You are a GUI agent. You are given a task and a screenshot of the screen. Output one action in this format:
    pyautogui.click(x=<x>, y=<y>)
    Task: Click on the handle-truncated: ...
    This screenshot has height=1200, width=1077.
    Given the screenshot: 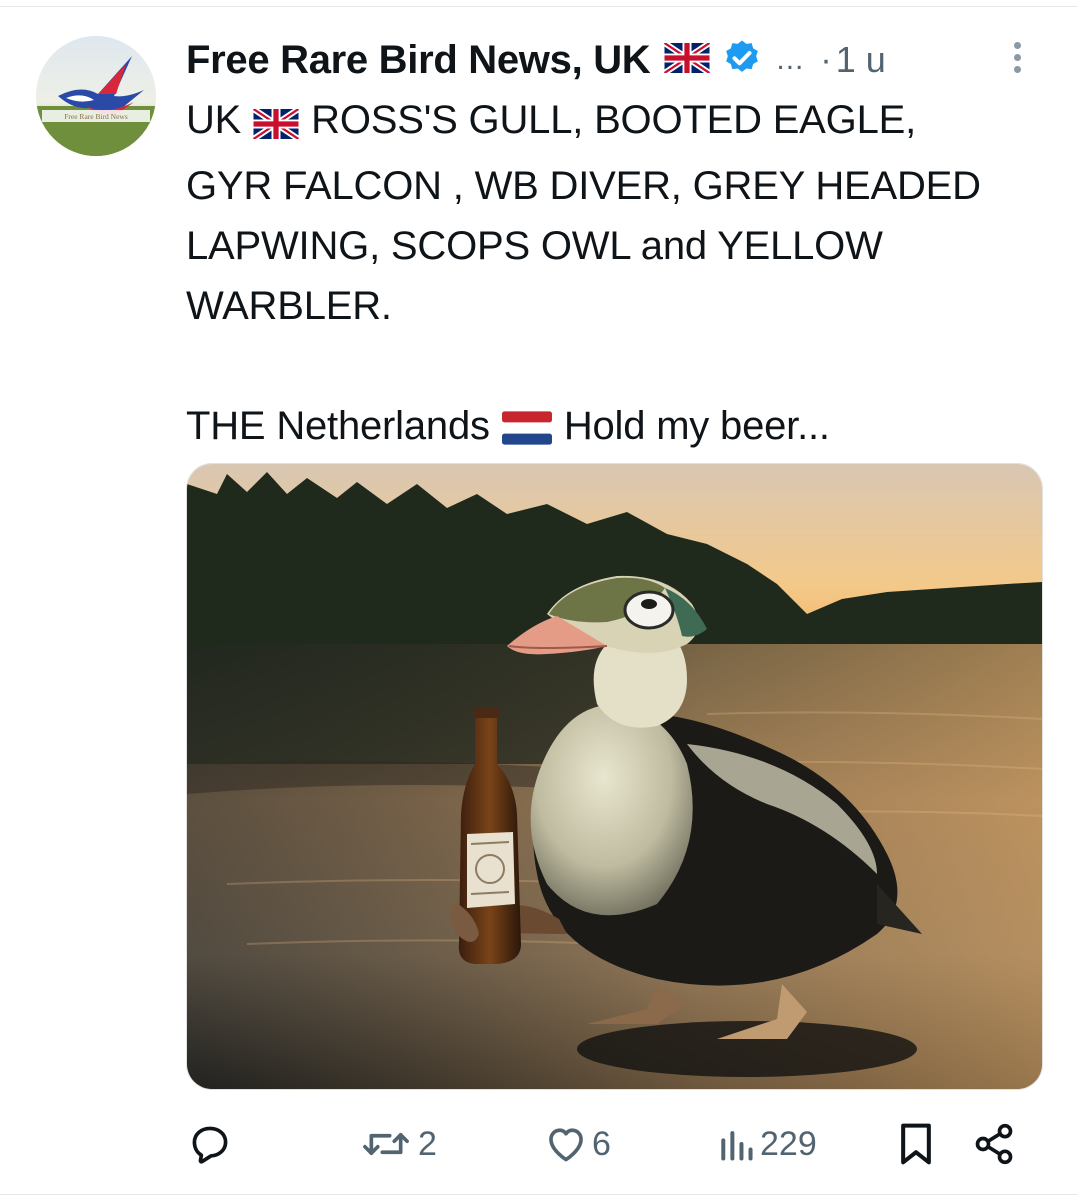 What is the action you would take?
    pyautogui.click(x=790, y=60)
    